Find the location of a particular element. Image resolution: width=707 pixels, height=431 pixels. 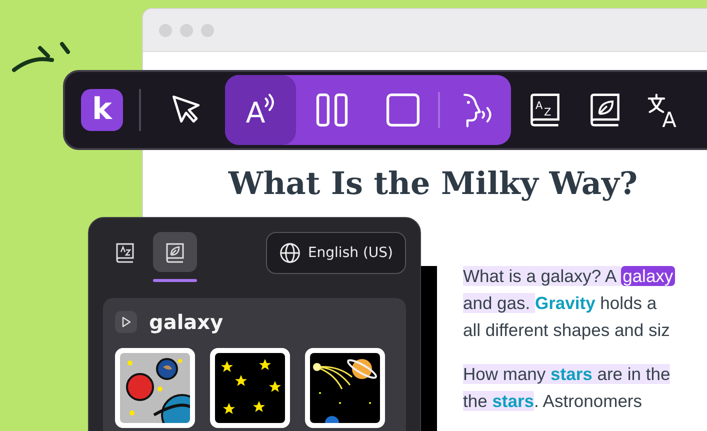

stars-picture is located at coordinates (250, 388).